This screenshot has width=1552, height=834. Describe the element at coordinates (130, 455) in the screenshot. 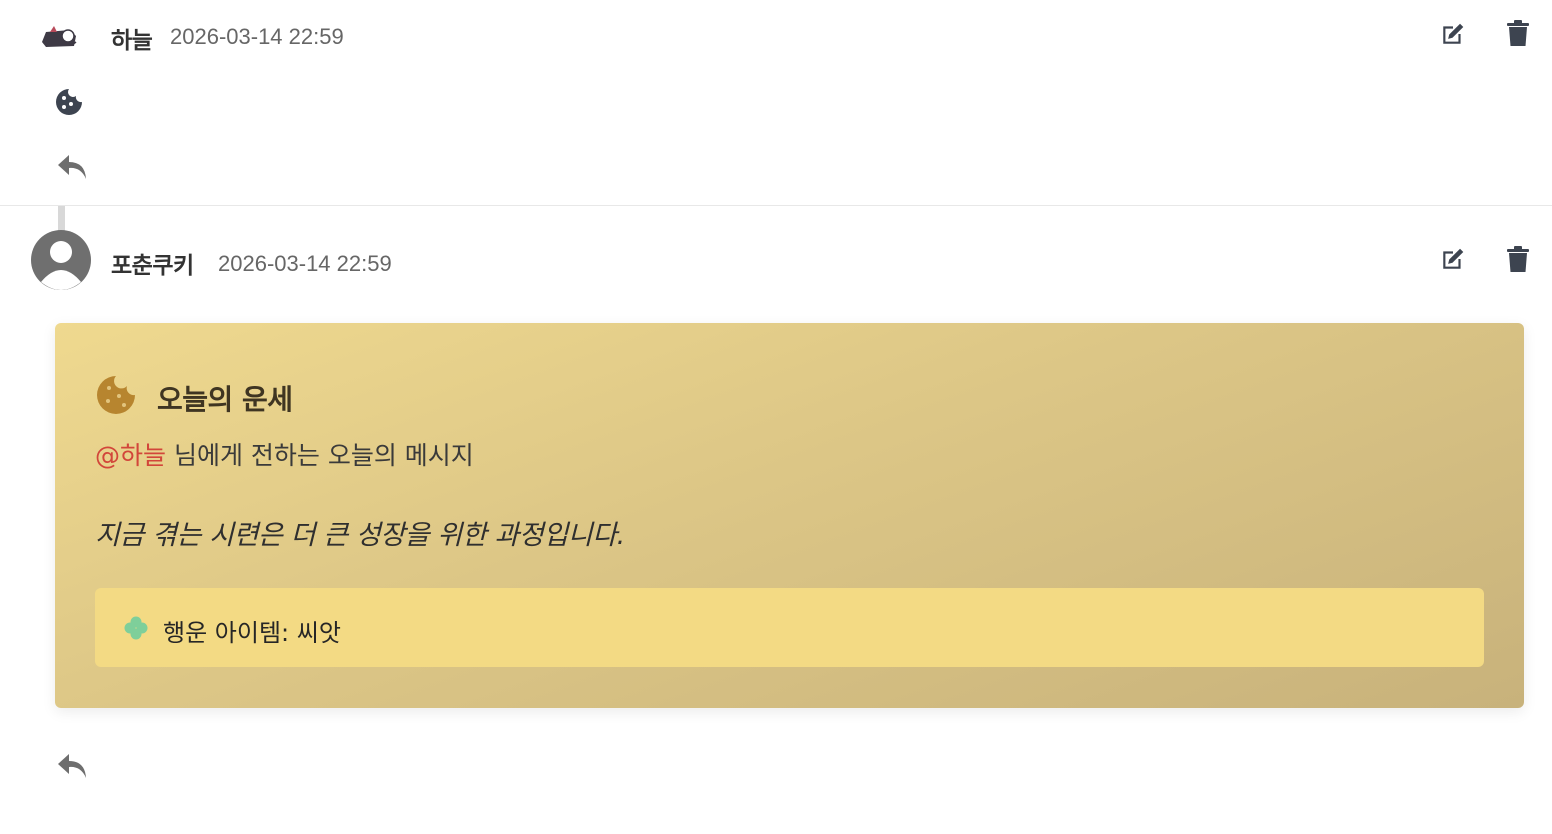

I see `mention-link: @하늘` at that location.